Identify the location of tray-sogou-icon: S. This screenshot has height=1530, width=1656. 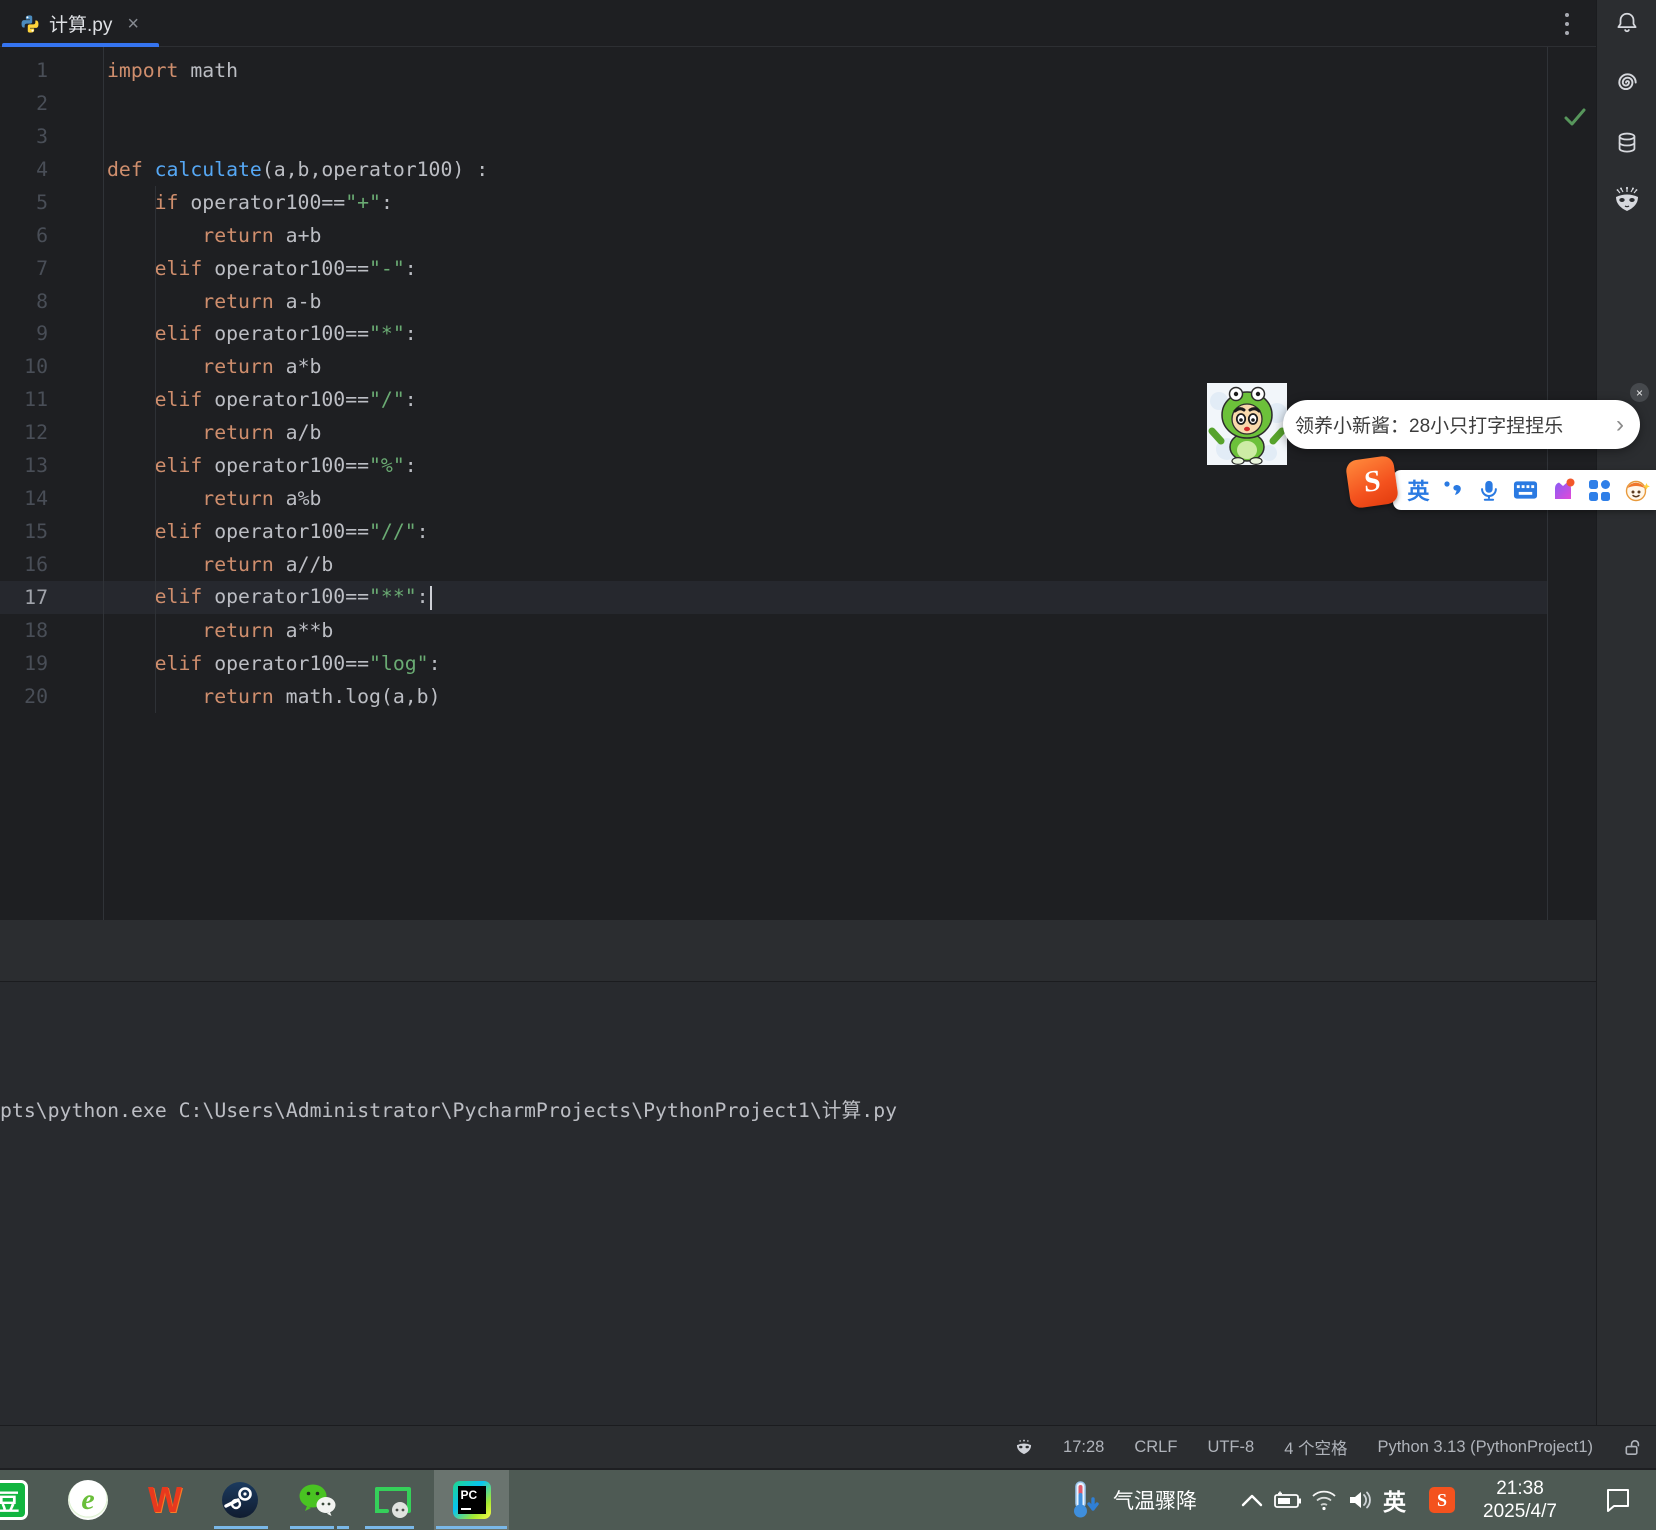
(1442, 1500).